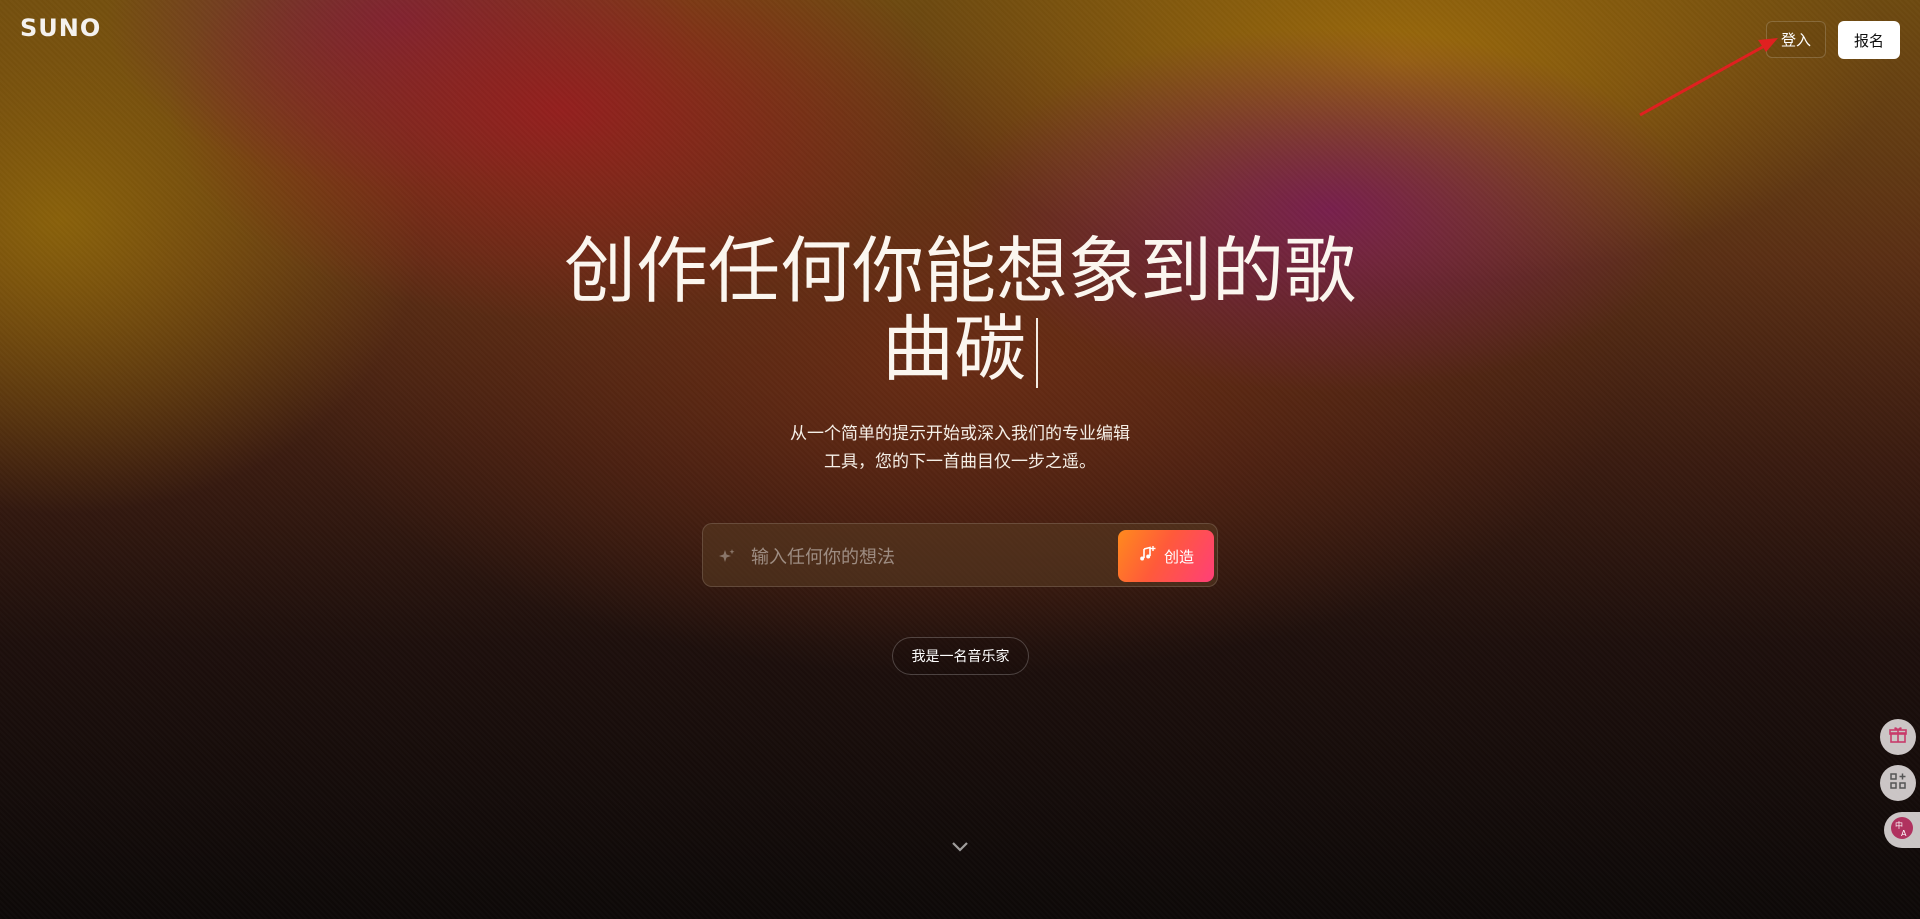  I want to click on prompt-input, so click(931, 557).